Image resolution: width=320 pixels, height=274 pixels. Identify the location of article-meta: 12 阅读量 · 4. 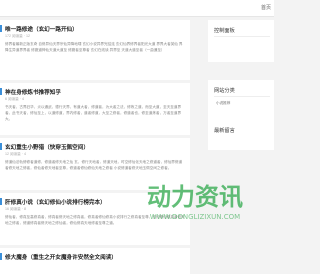
(15, 154).